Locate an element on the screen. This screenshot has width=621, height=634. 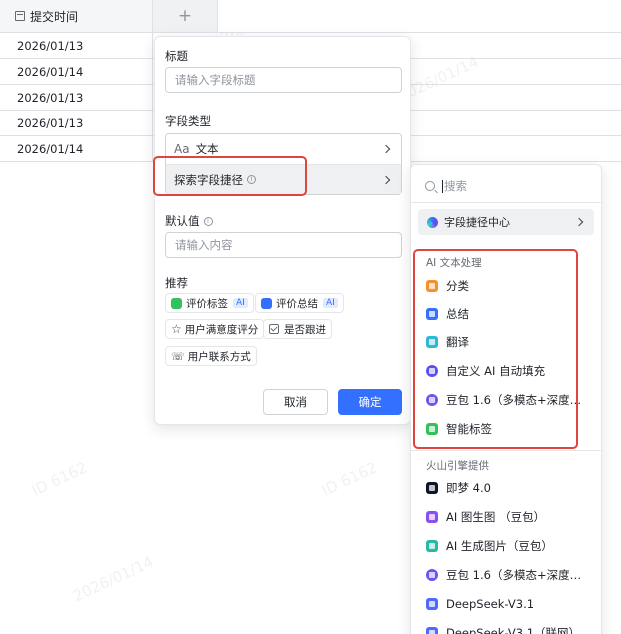
menu-item-label: 总结 is located at coordinates (457, 314).